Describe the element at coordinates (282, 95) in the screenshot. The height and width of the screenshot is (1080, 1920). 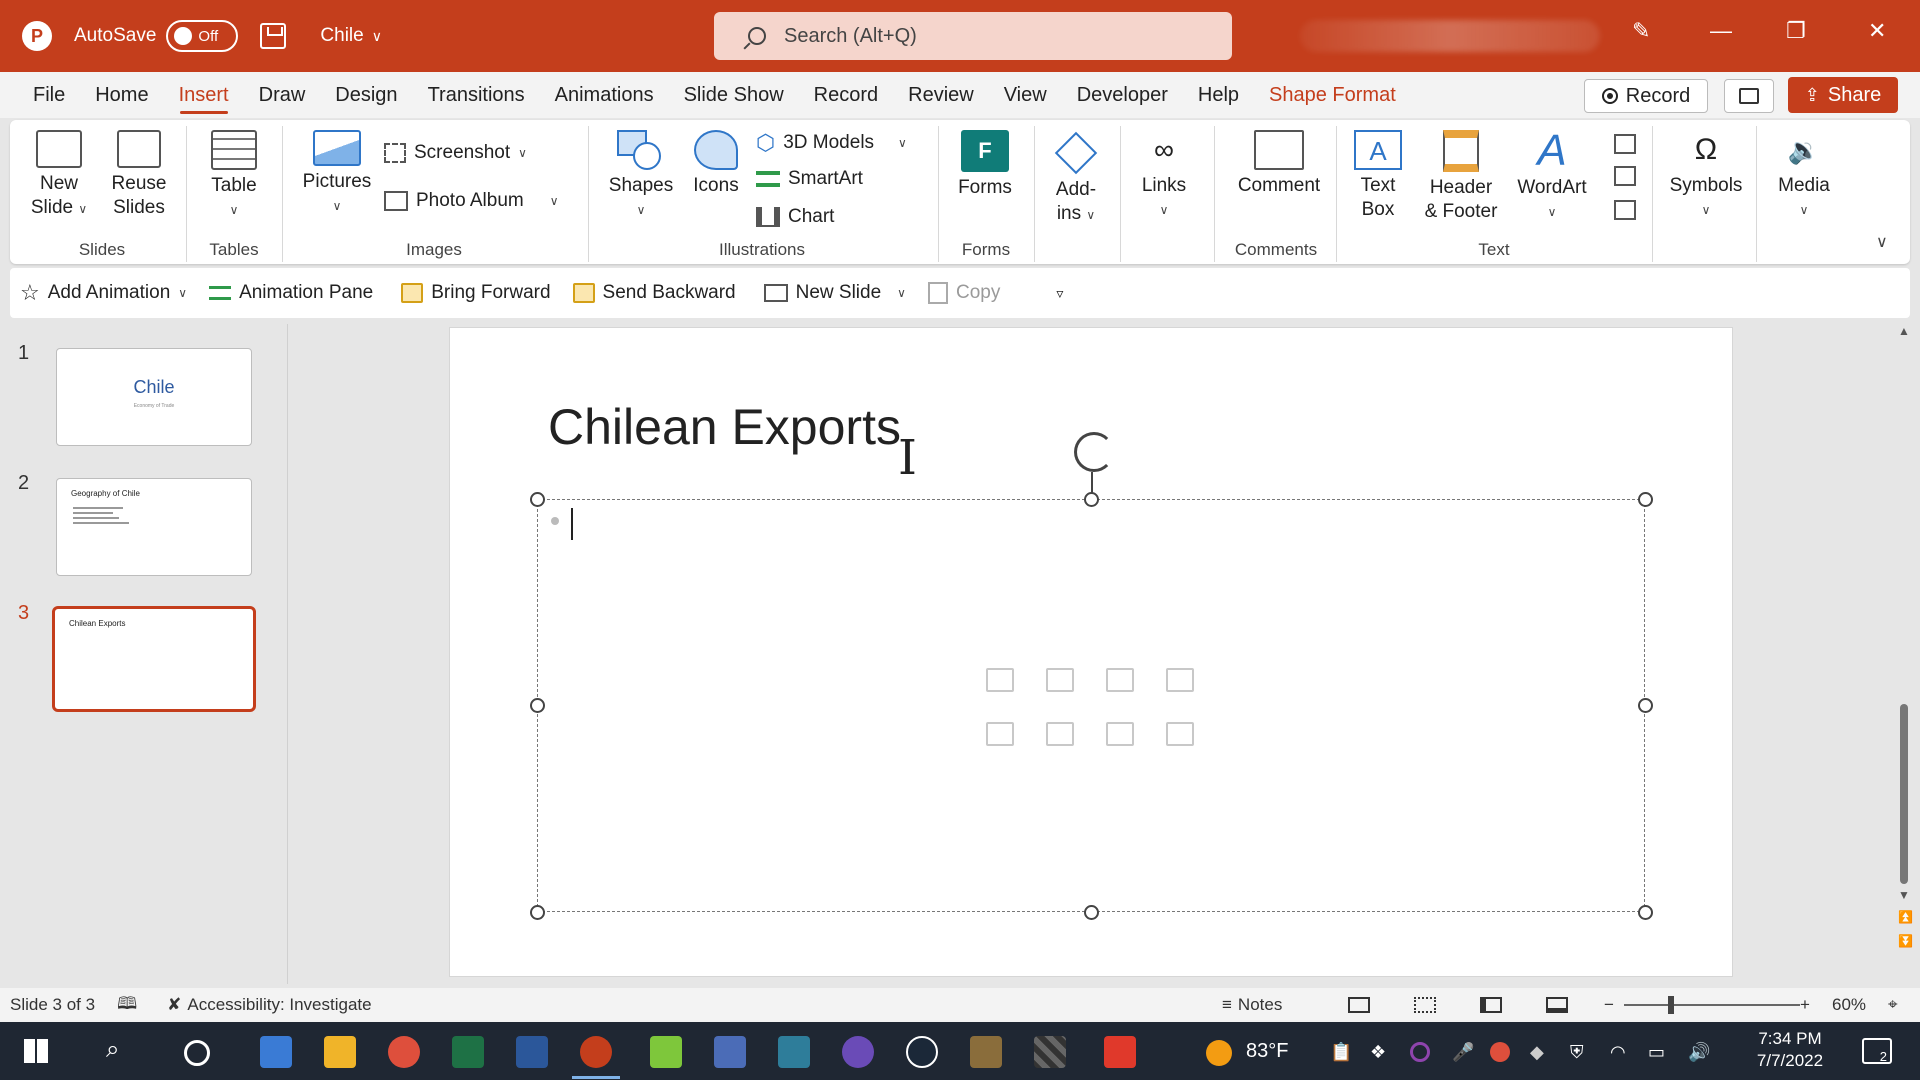
I see `tab-draw: Draw` at that location.